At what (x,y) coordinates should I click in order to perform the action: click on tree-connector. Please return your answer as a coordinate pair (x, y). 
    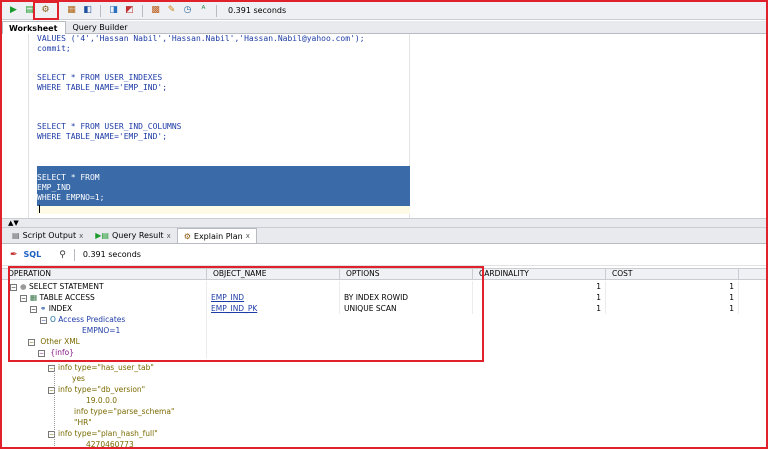
    Looking at the image, I should click on (54, 406).